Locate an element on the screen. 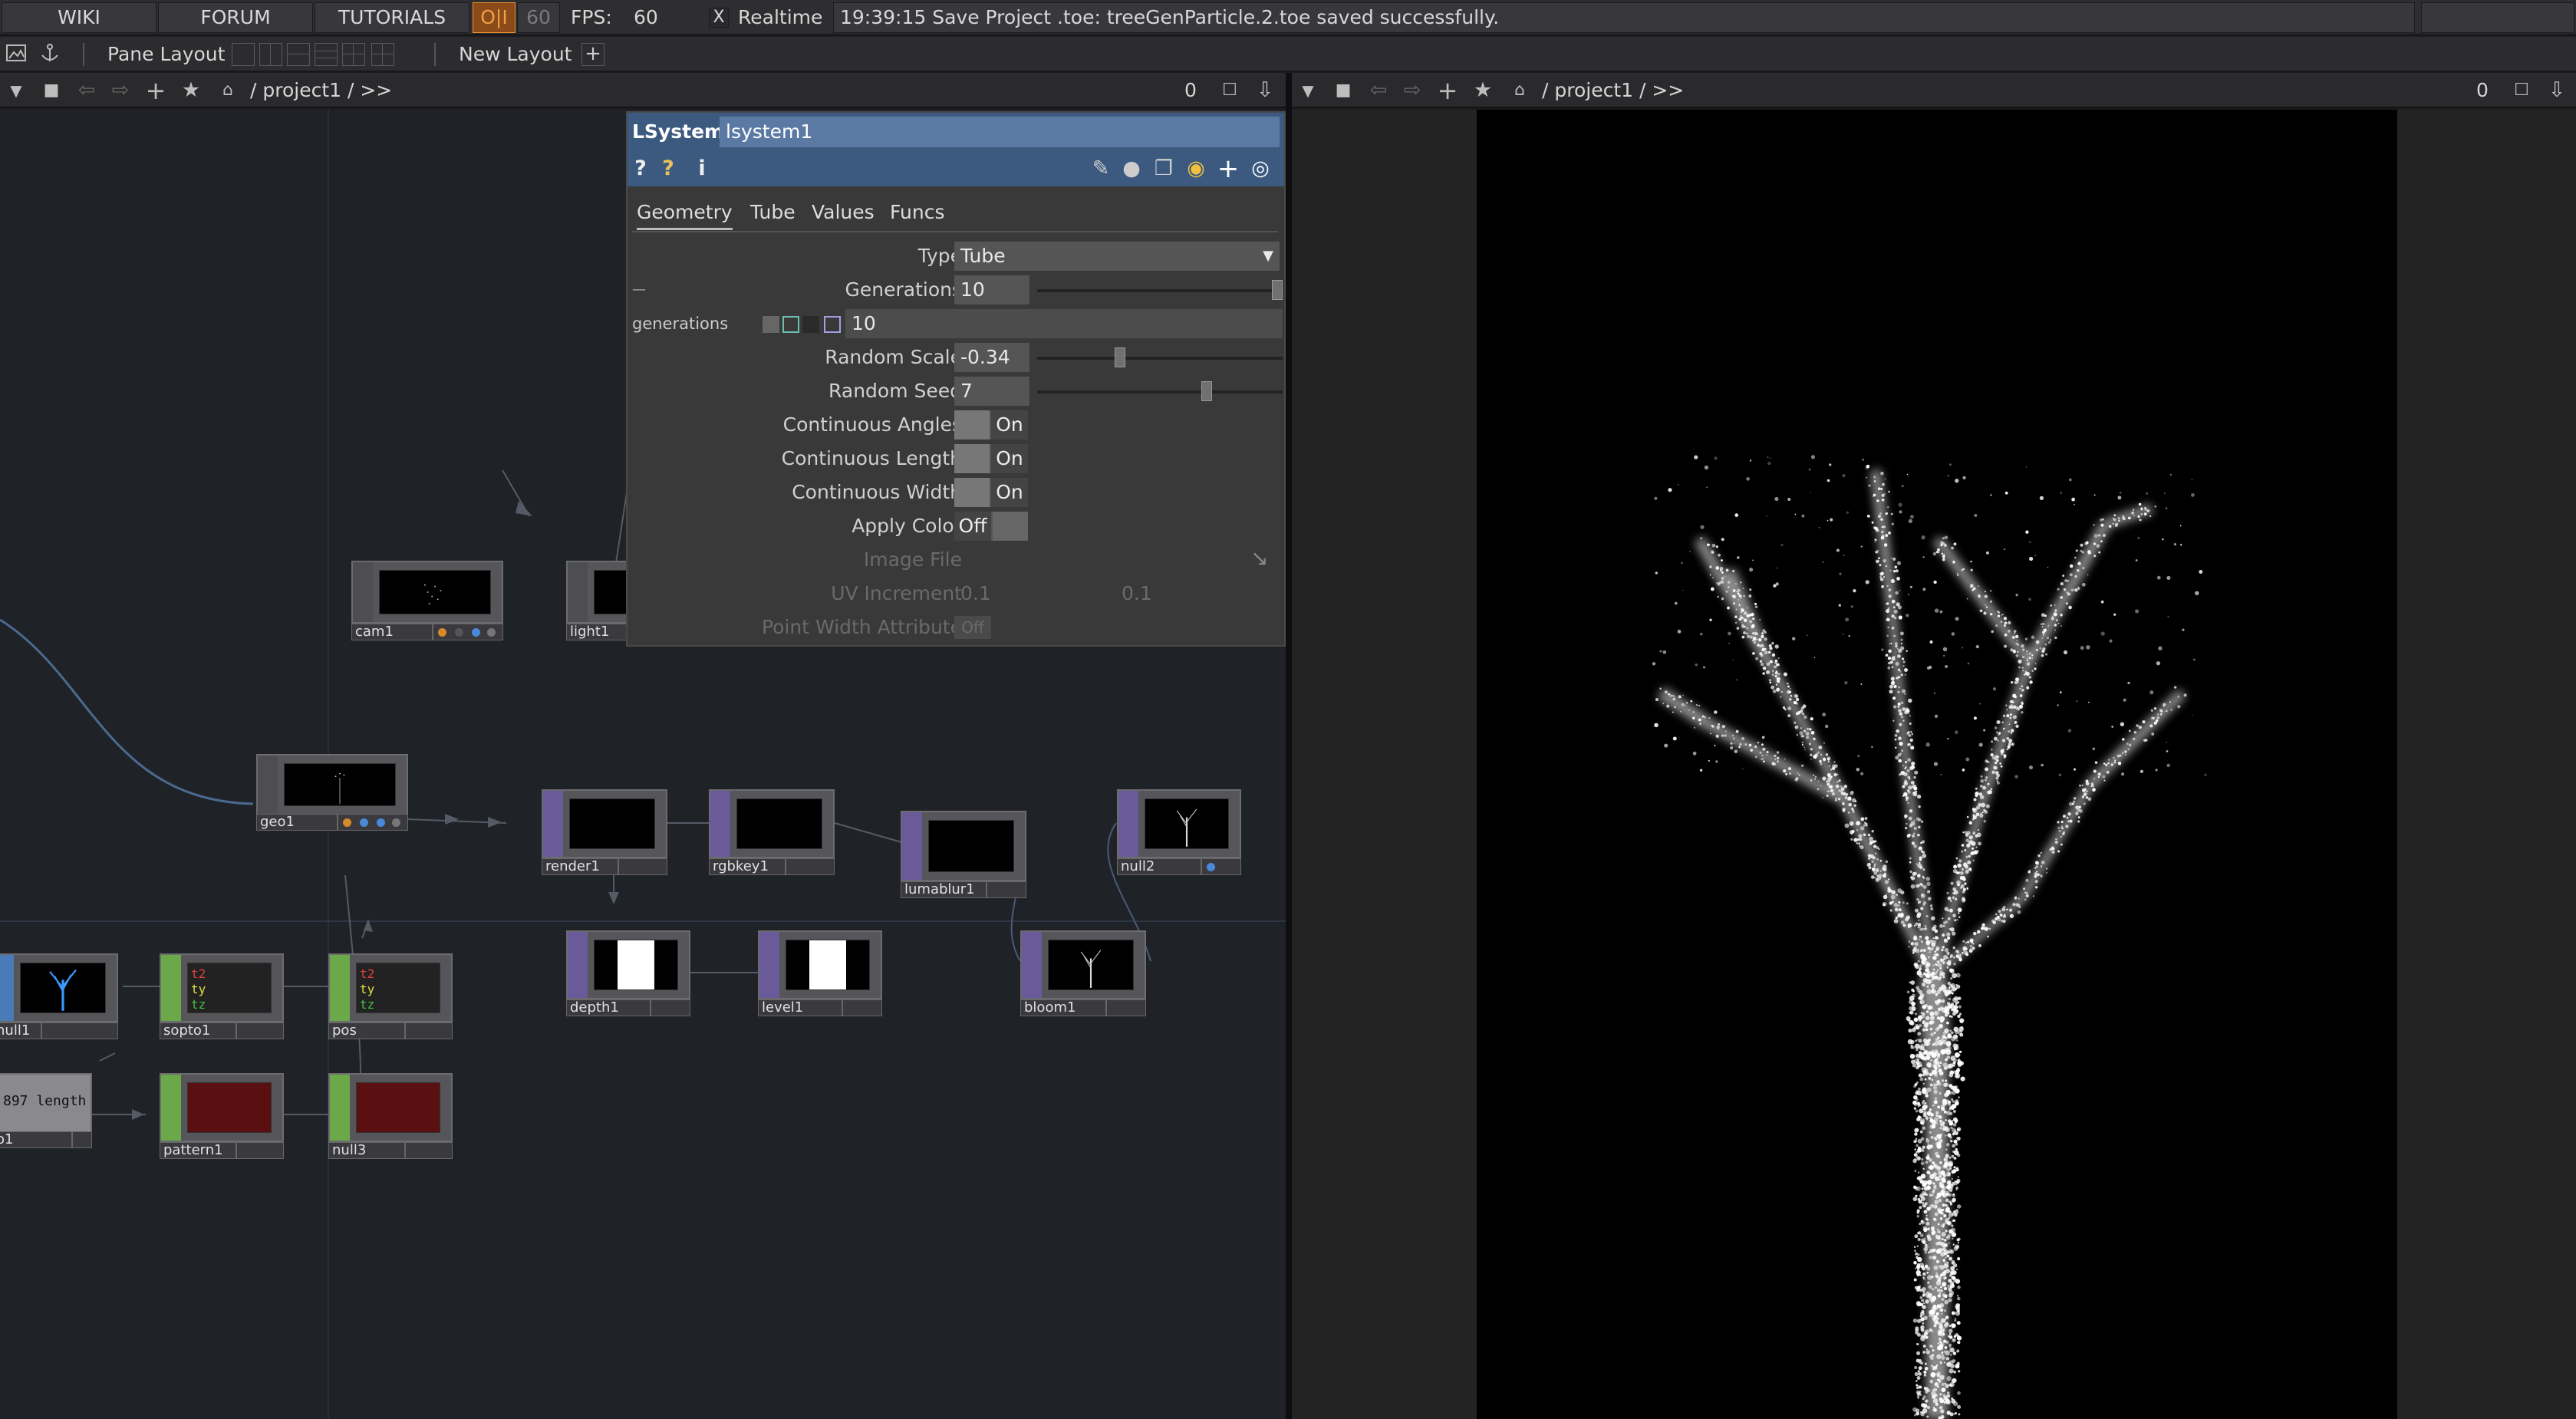 The image size is (2576, 1419). viewer-path: / project1 / >> is located at coordinates (1613, 91).